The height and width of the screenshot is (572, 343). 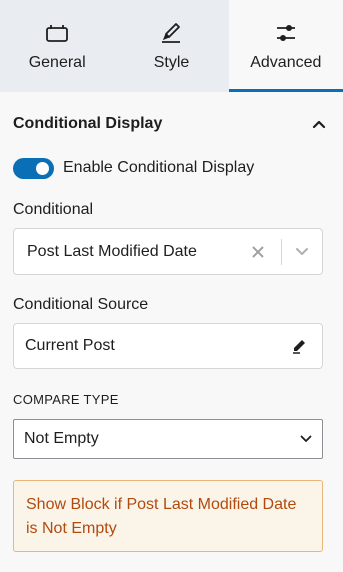 I want to click on conditional-source-value: Current Post, so click(x=70, y=345).